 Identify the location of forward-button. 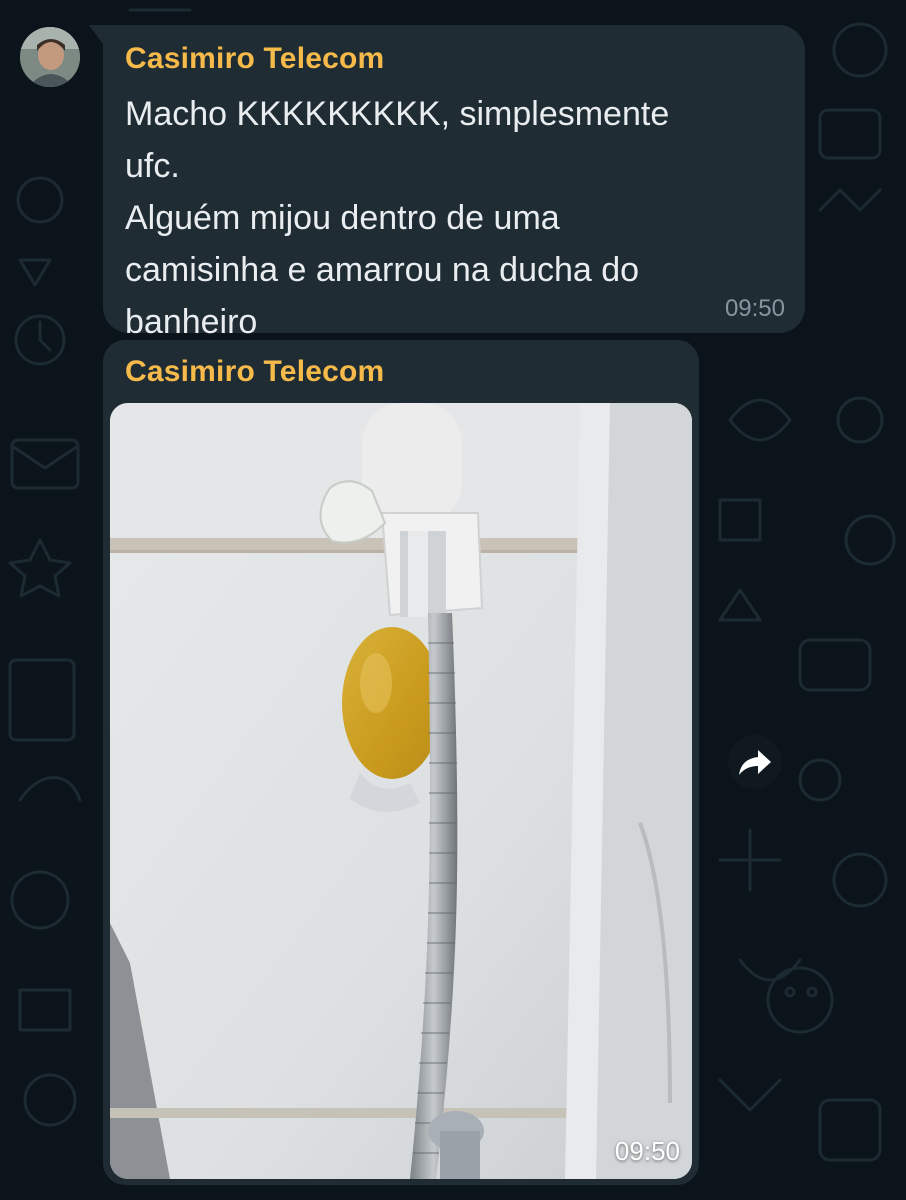
(755, 762).